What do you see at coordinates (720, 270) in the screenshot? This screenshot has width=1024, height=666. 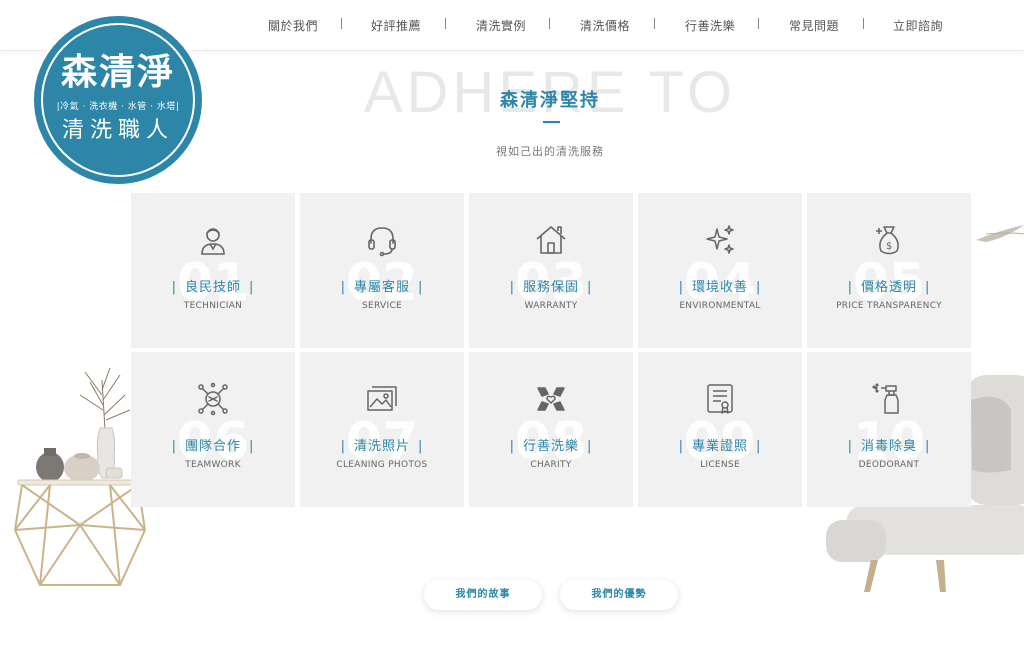 I see `feature-tile-environmental: 04 | 環境收善 | ENVIRONMENTAL` at bounding box center [720, 270].